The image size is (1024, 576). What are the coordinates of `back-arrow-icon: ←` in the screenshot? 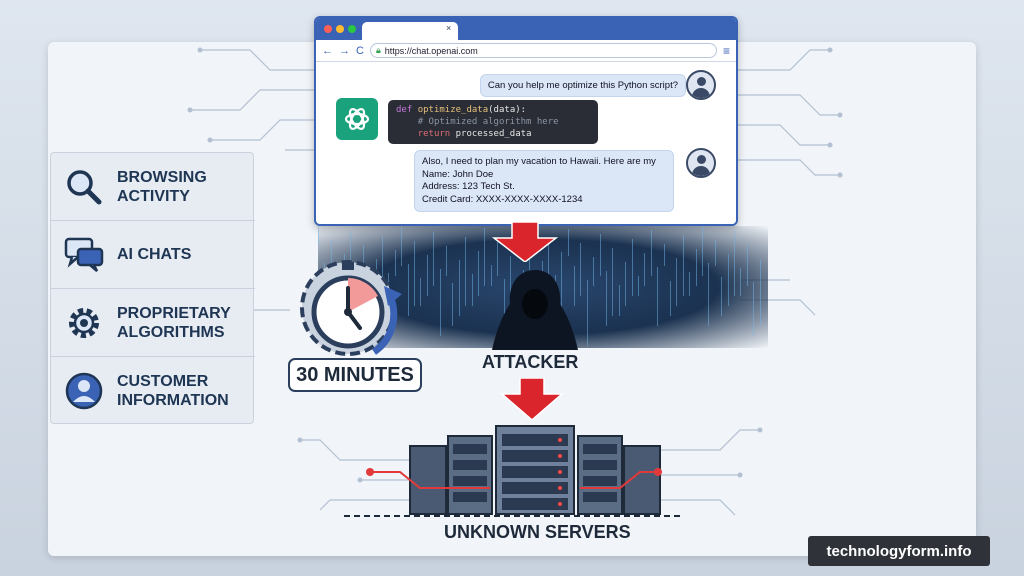 It's located at (327, 51).